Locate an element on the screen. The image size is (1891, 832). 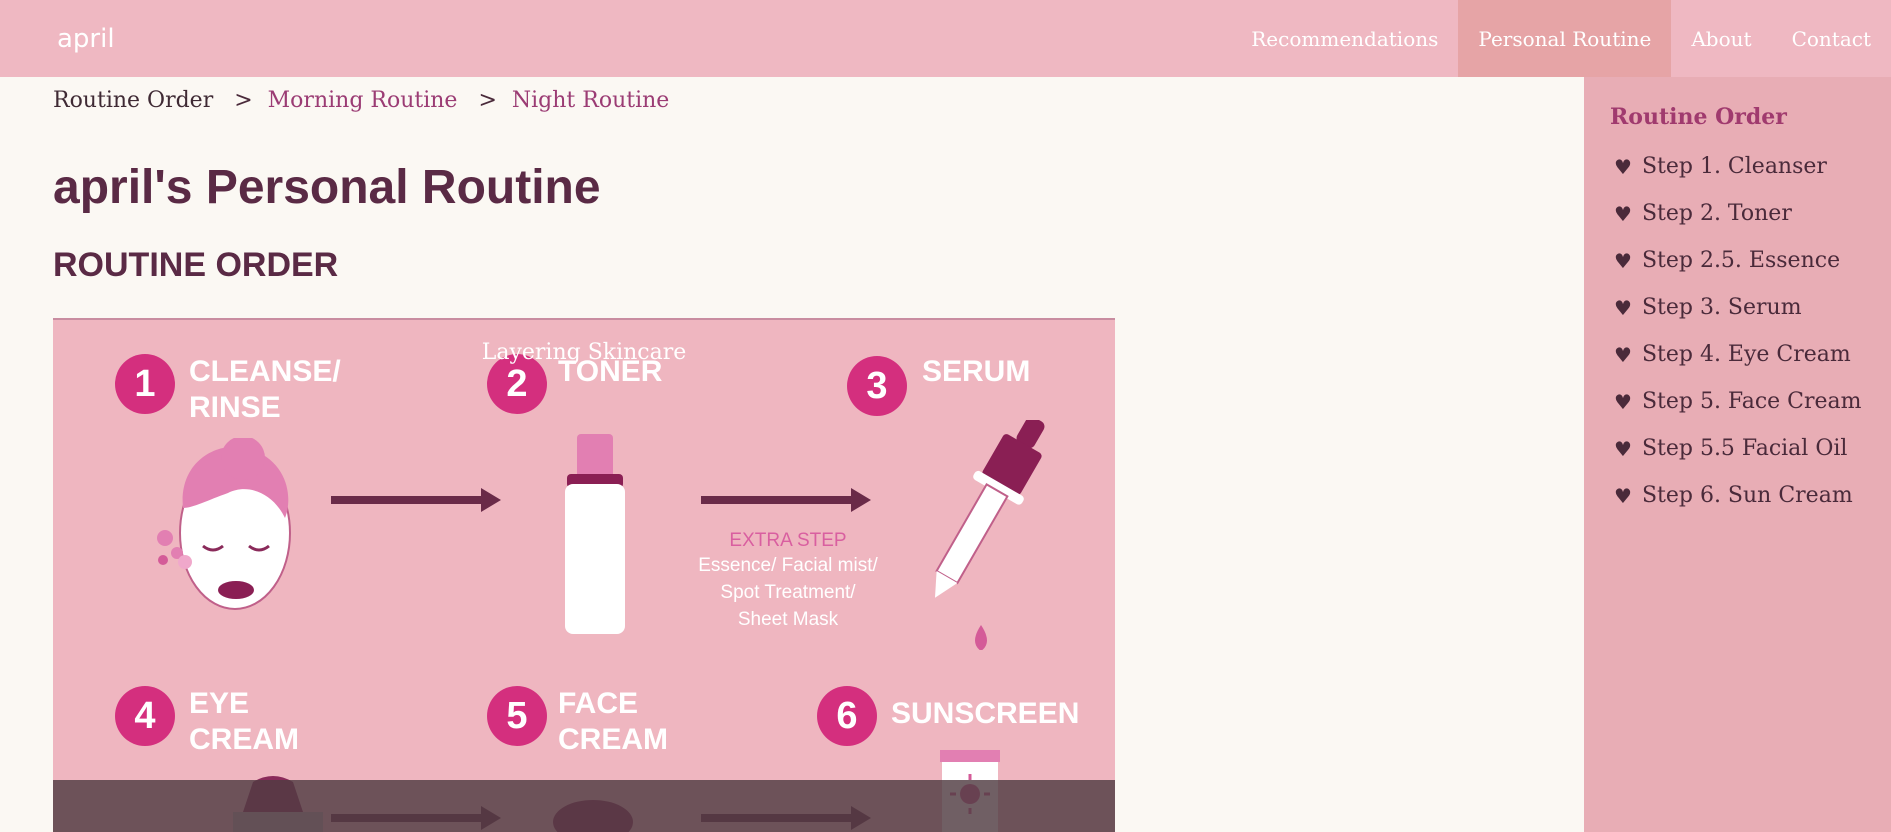
nav-about: About is located at coordinates (1721, 38).